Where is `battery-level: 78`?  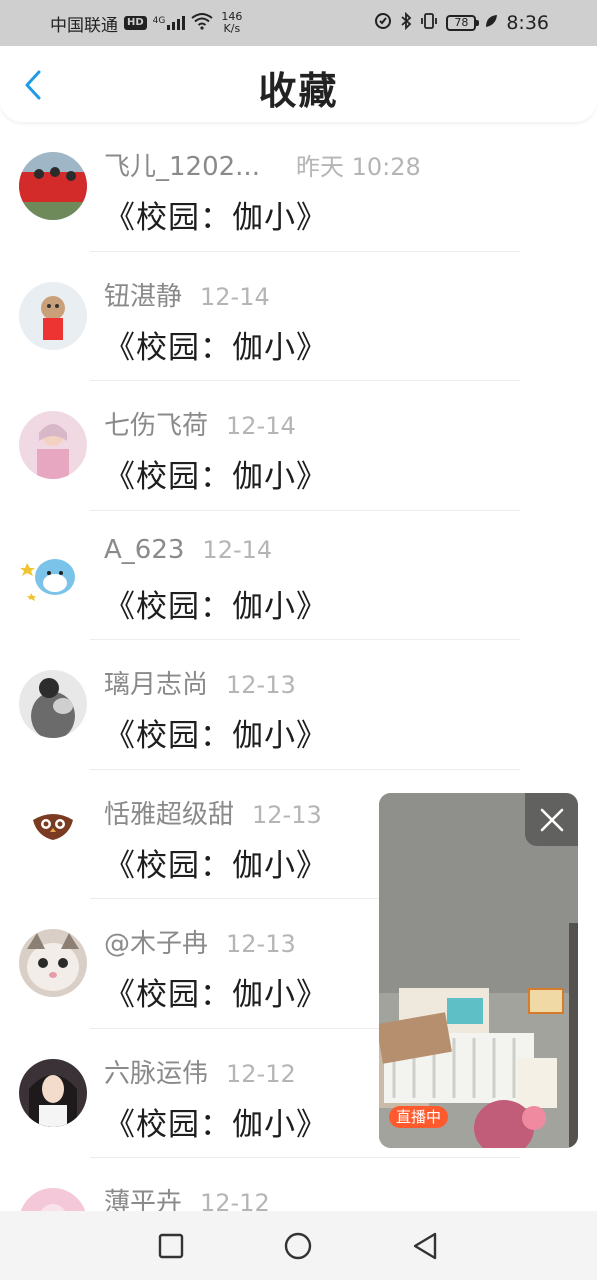
battery-level: 78 is located at coordinates (461, 22).